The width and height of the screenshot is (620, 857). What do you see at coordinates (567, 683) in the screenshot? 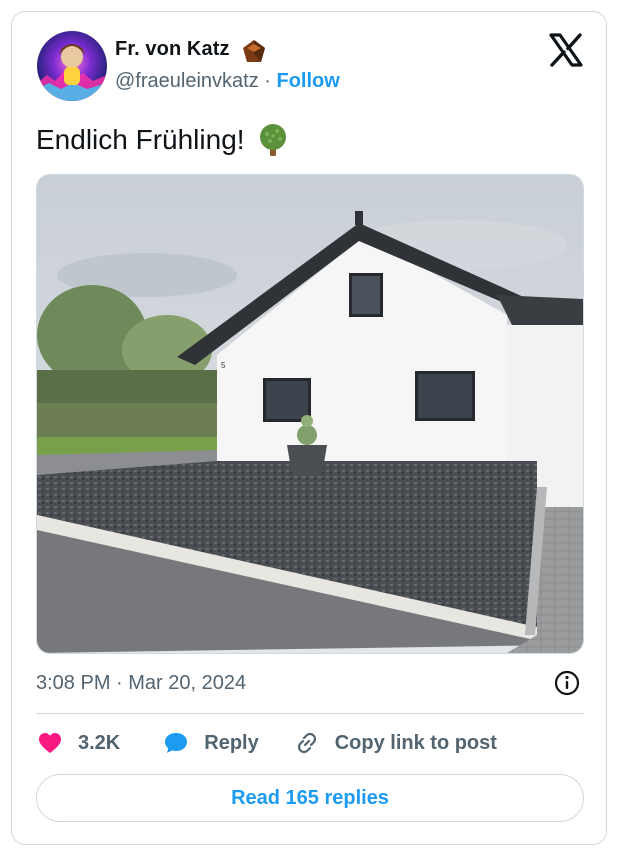
I see `info-icon` at bounding box center [567, 683].